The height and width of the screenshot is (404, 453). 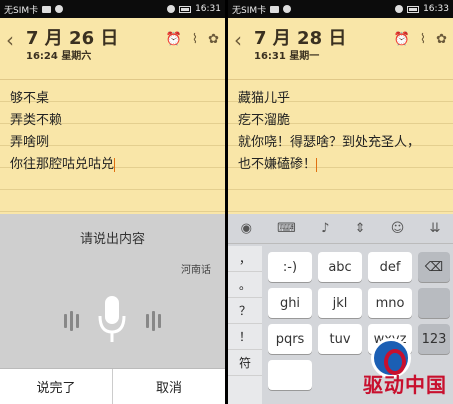 I want to click on dialect-selector: 河南话, so click(x=196, y=268).